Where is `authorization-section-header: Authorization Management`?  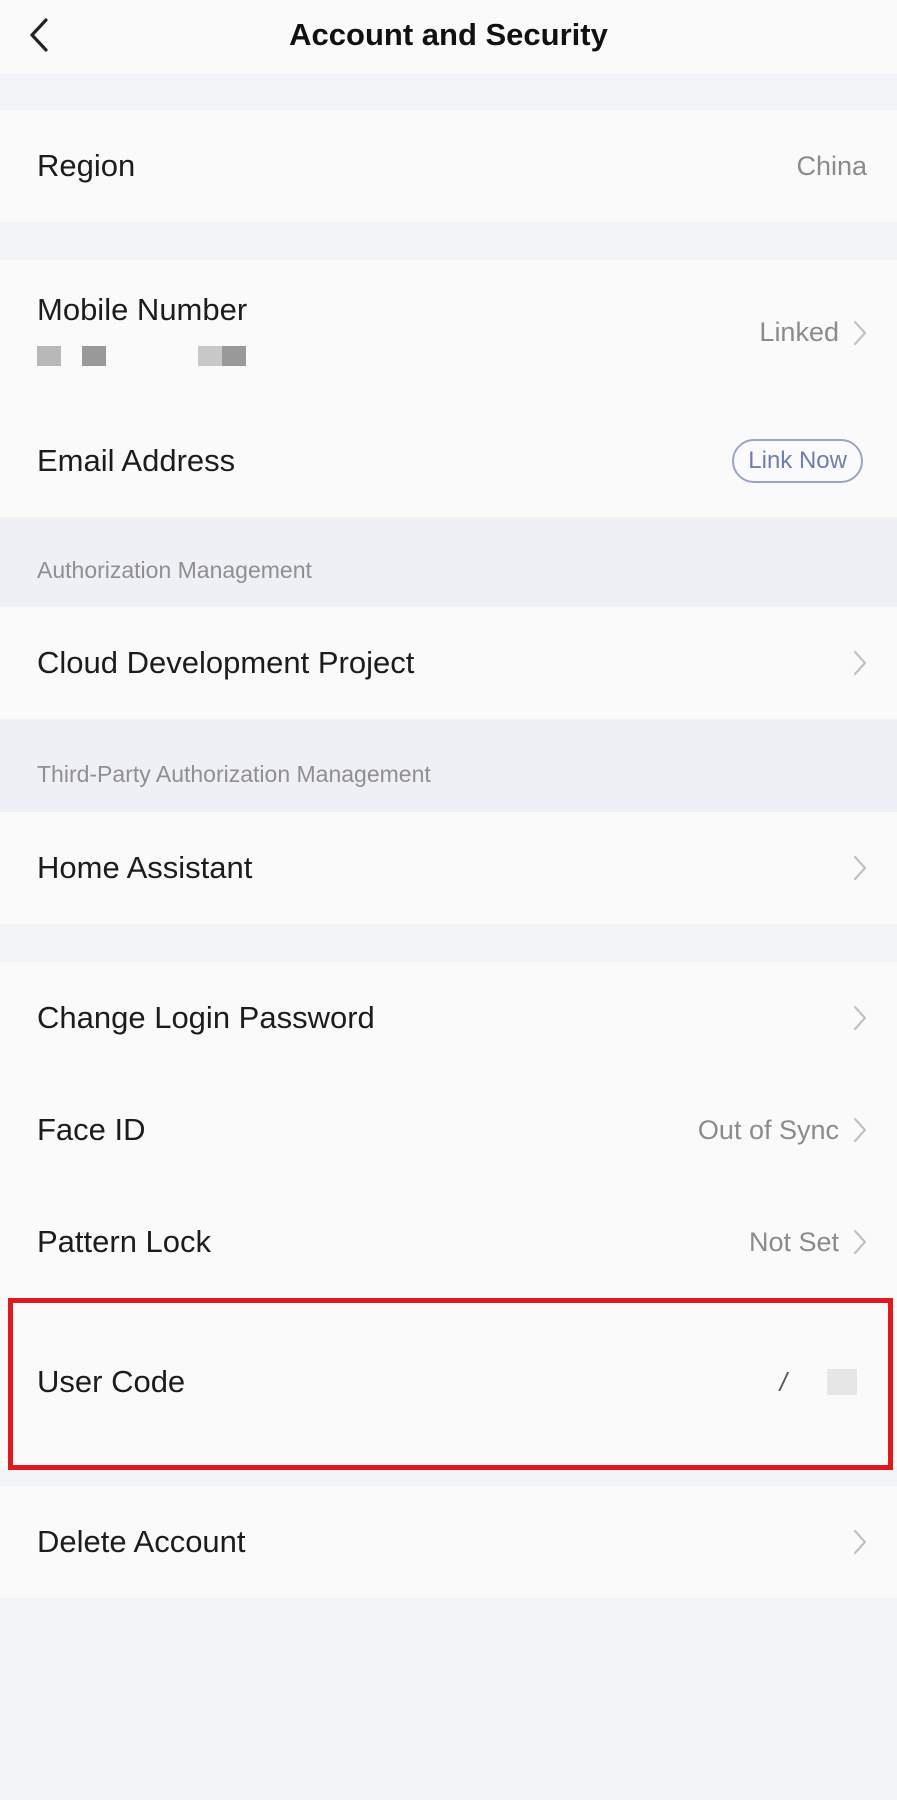 authorization-section-header: Authorization Management is located at coordinates (448, 562).